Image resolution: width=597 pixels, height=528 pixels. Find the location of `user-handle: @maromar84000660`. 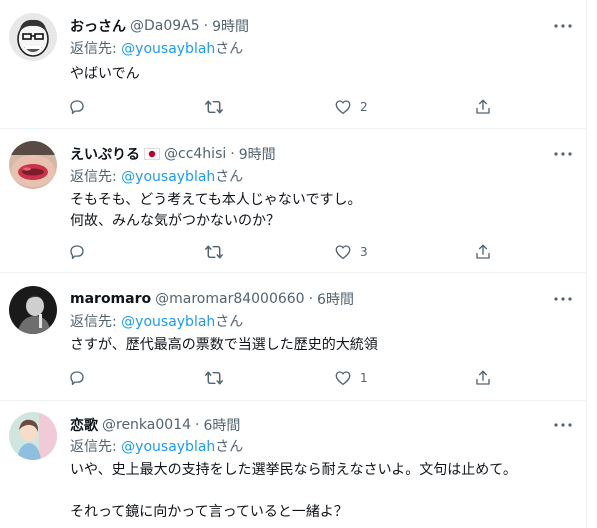

user-handle: @maromar84000660 is located at coordinates (229, 299).